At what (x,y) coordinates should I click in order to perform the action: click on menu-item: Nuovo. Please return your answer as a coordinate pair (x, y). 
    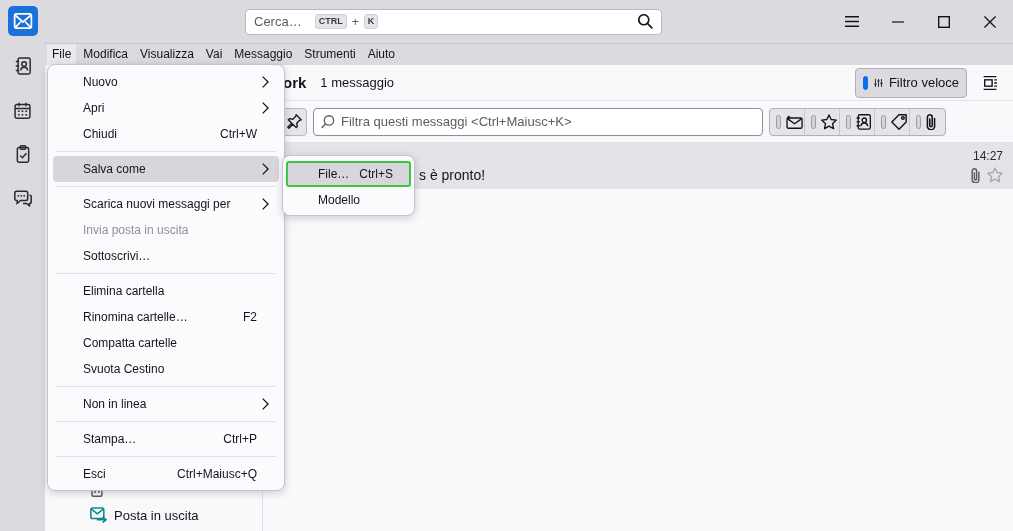
    Looking at the image, I should click on (166, 82).